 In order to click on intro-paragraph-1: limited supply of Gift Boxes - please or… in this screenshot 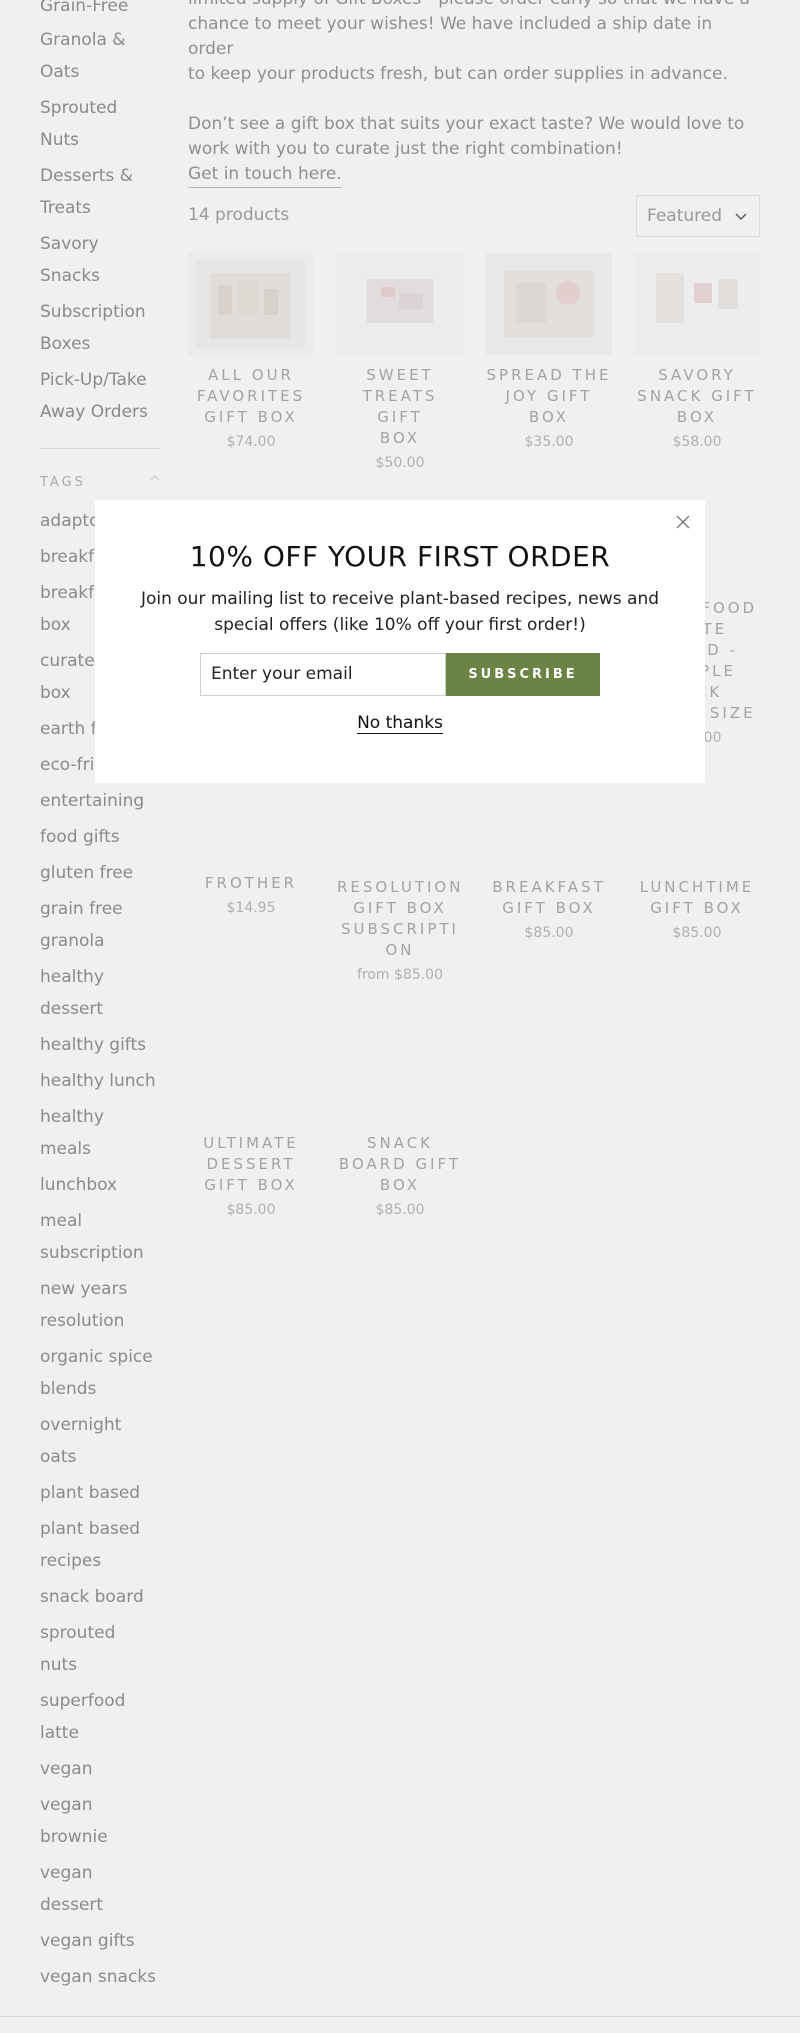, I will do `click(474, 43)`.